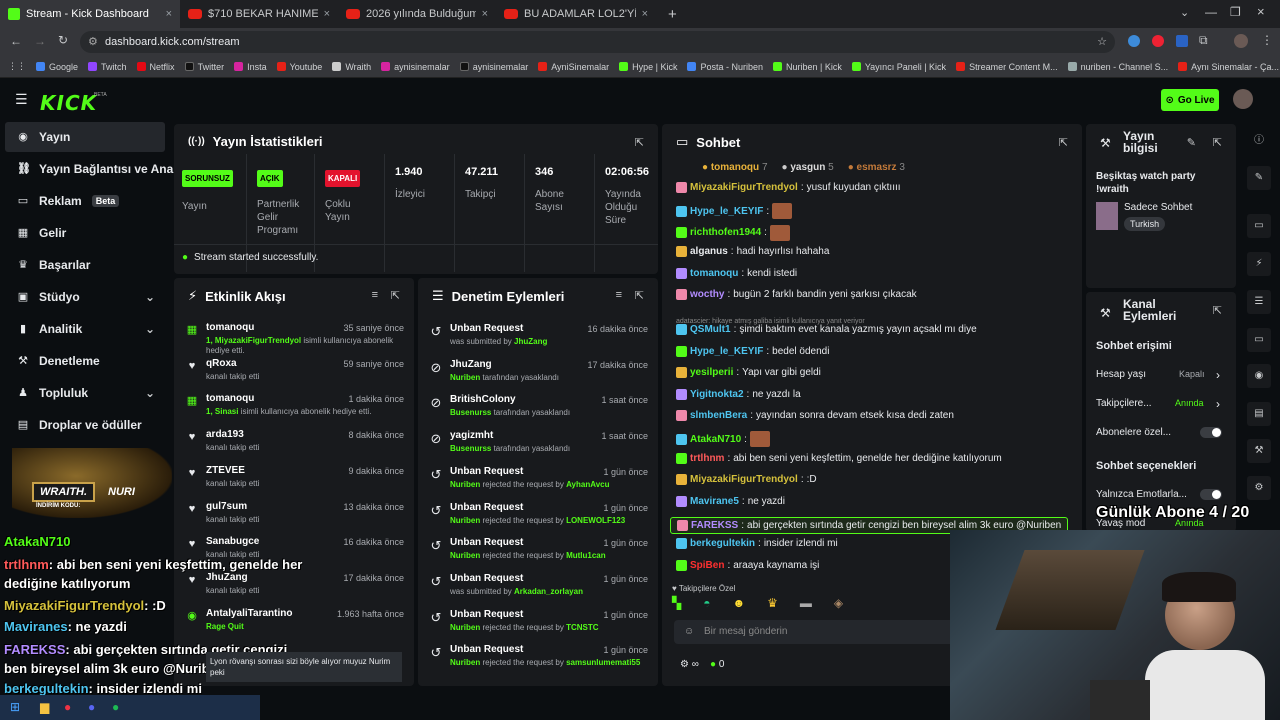  Describe the element at coordinates (747, 565) in the screenshot. I see `chat-message: SpiBen: araaya kaynama işi` at that location.